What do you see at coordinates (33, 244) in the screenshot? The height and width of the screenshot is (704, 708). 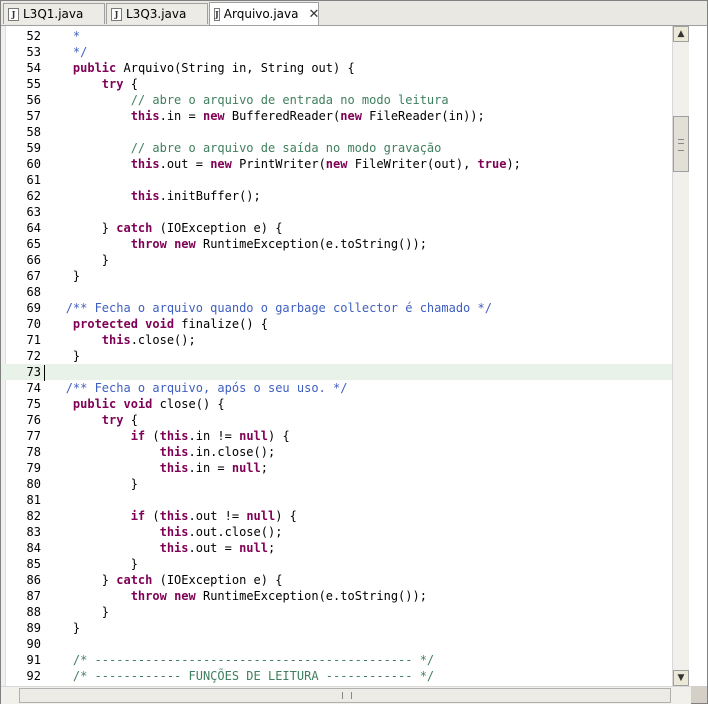 I see `line-number: 65` at bounding box center [33, 244].